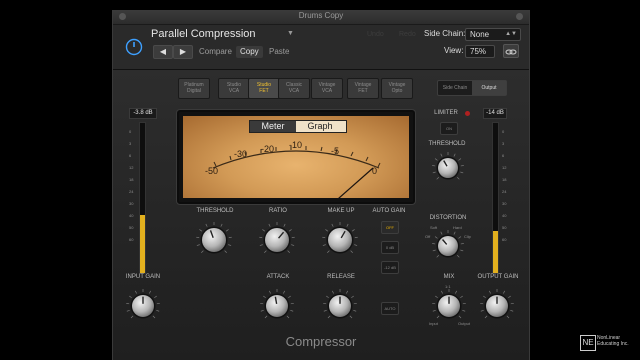 The width and height of the screenshot is (640, 360). I want to click on output-meter-scale: 0 3 6 12 18 24 30 40 50 60, so click(504, 185).